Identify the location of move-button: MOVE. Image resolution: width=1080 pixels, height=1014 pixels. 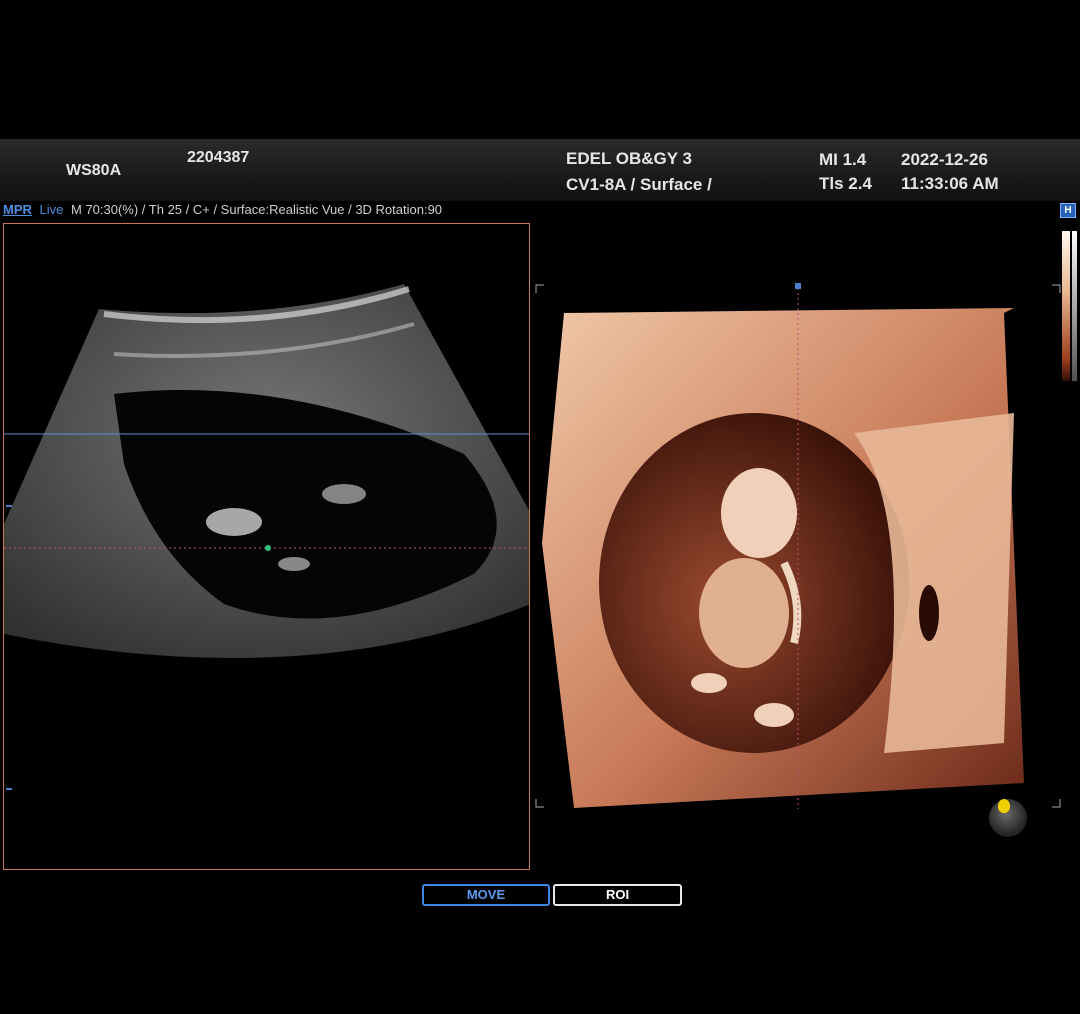
(486, 895).